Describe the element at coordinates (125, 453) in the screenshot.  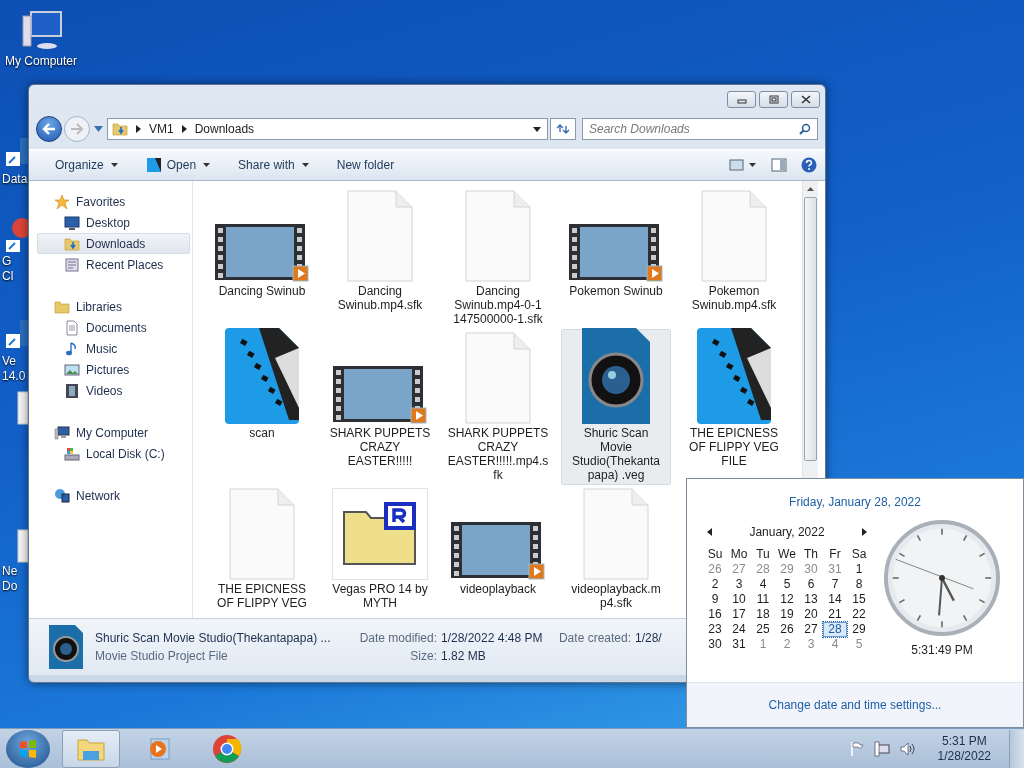
I see `navigation-label: Local Disk (C:)` at that location.